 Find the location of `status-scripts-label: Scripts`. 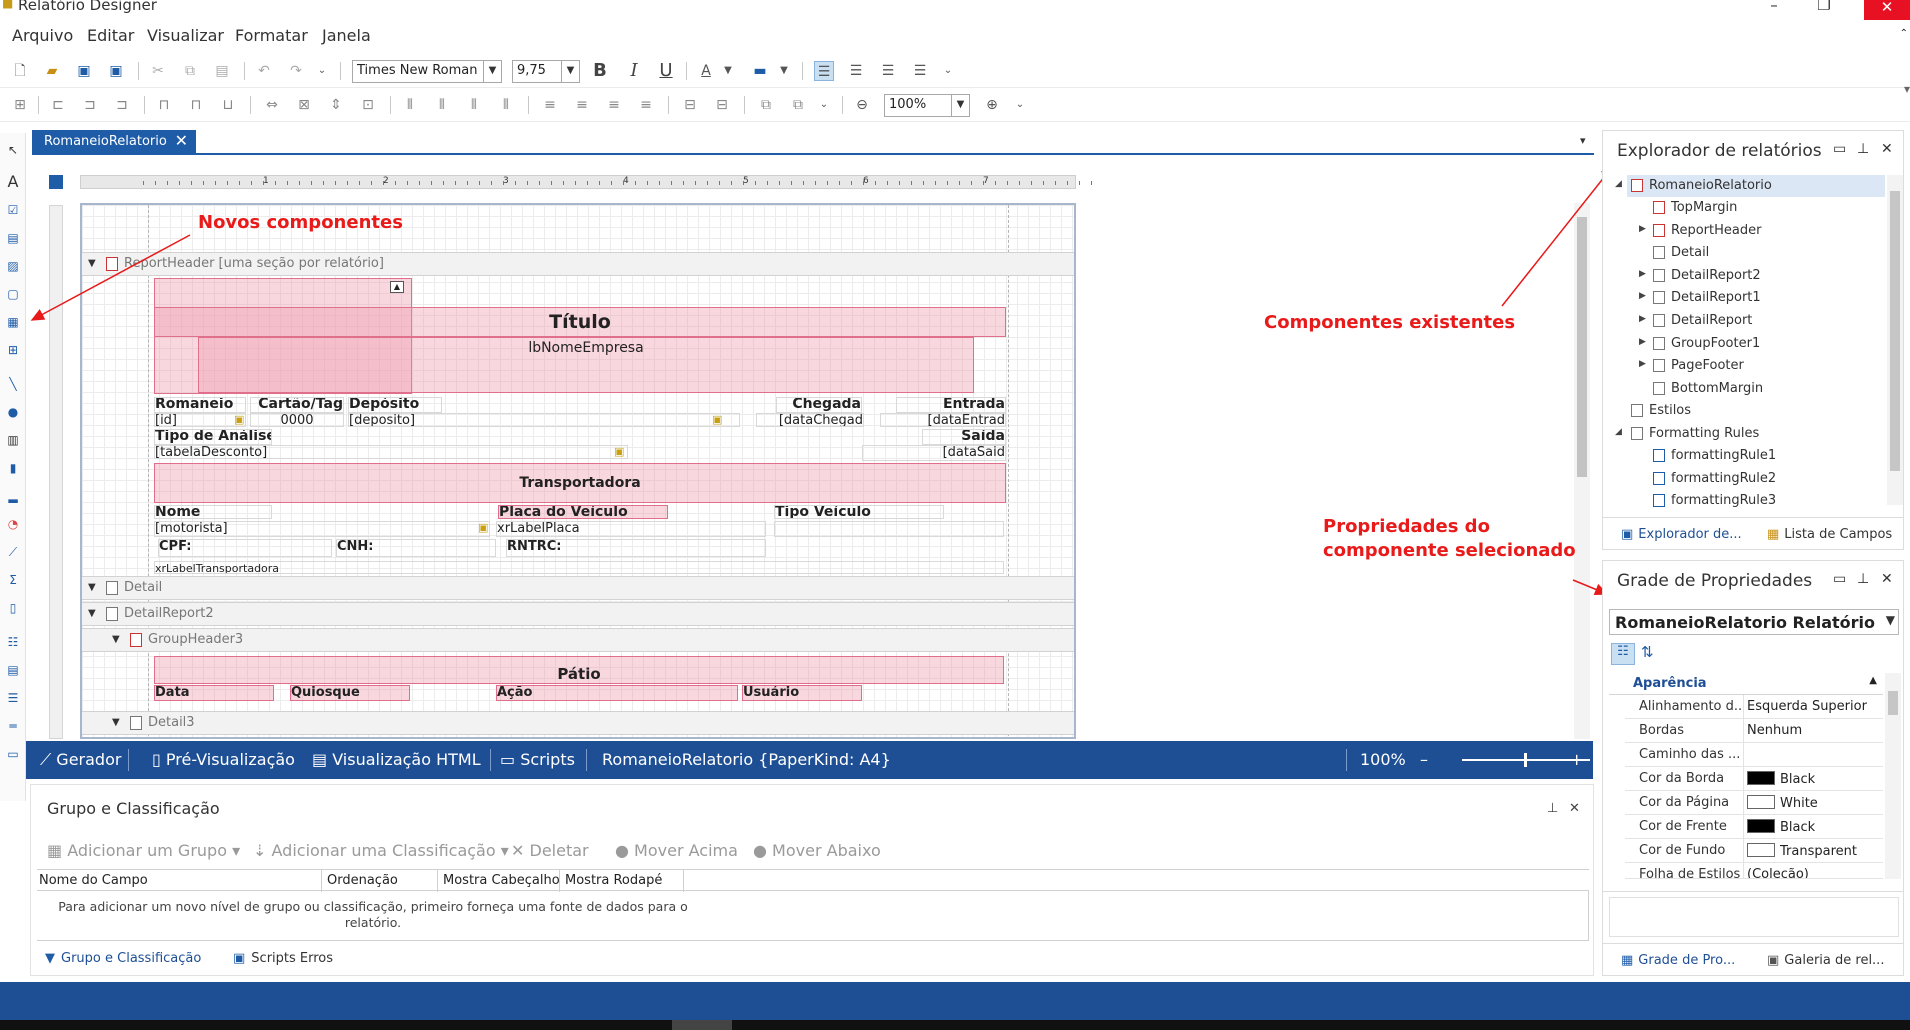

status-scripts-label: Scripts is located at coordinates (547, 759).